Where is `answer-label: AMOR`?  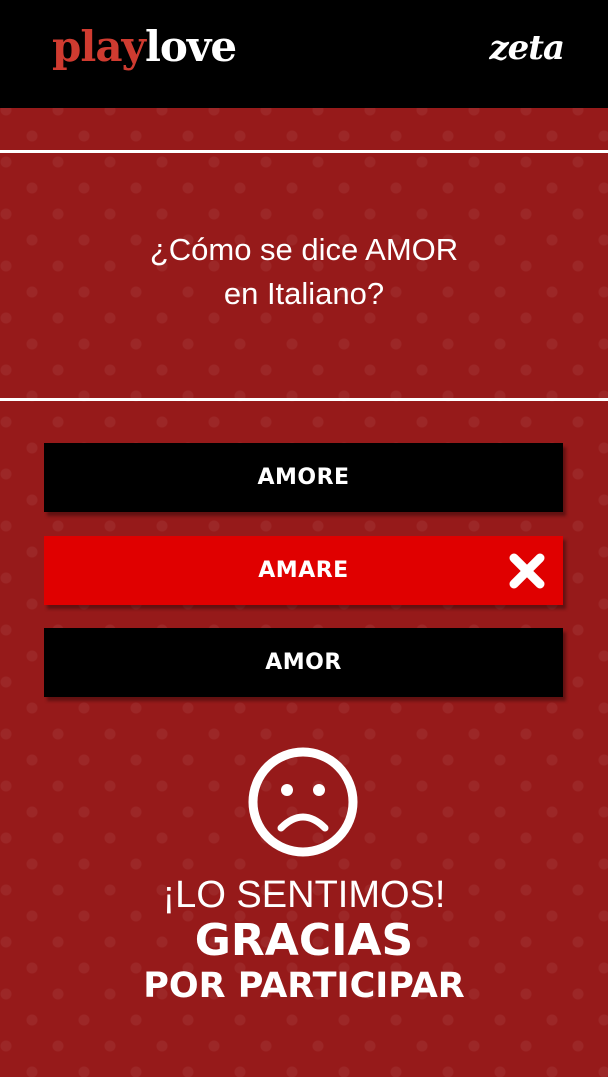
answer-label: AMOR is located at coordinates (303, 662).